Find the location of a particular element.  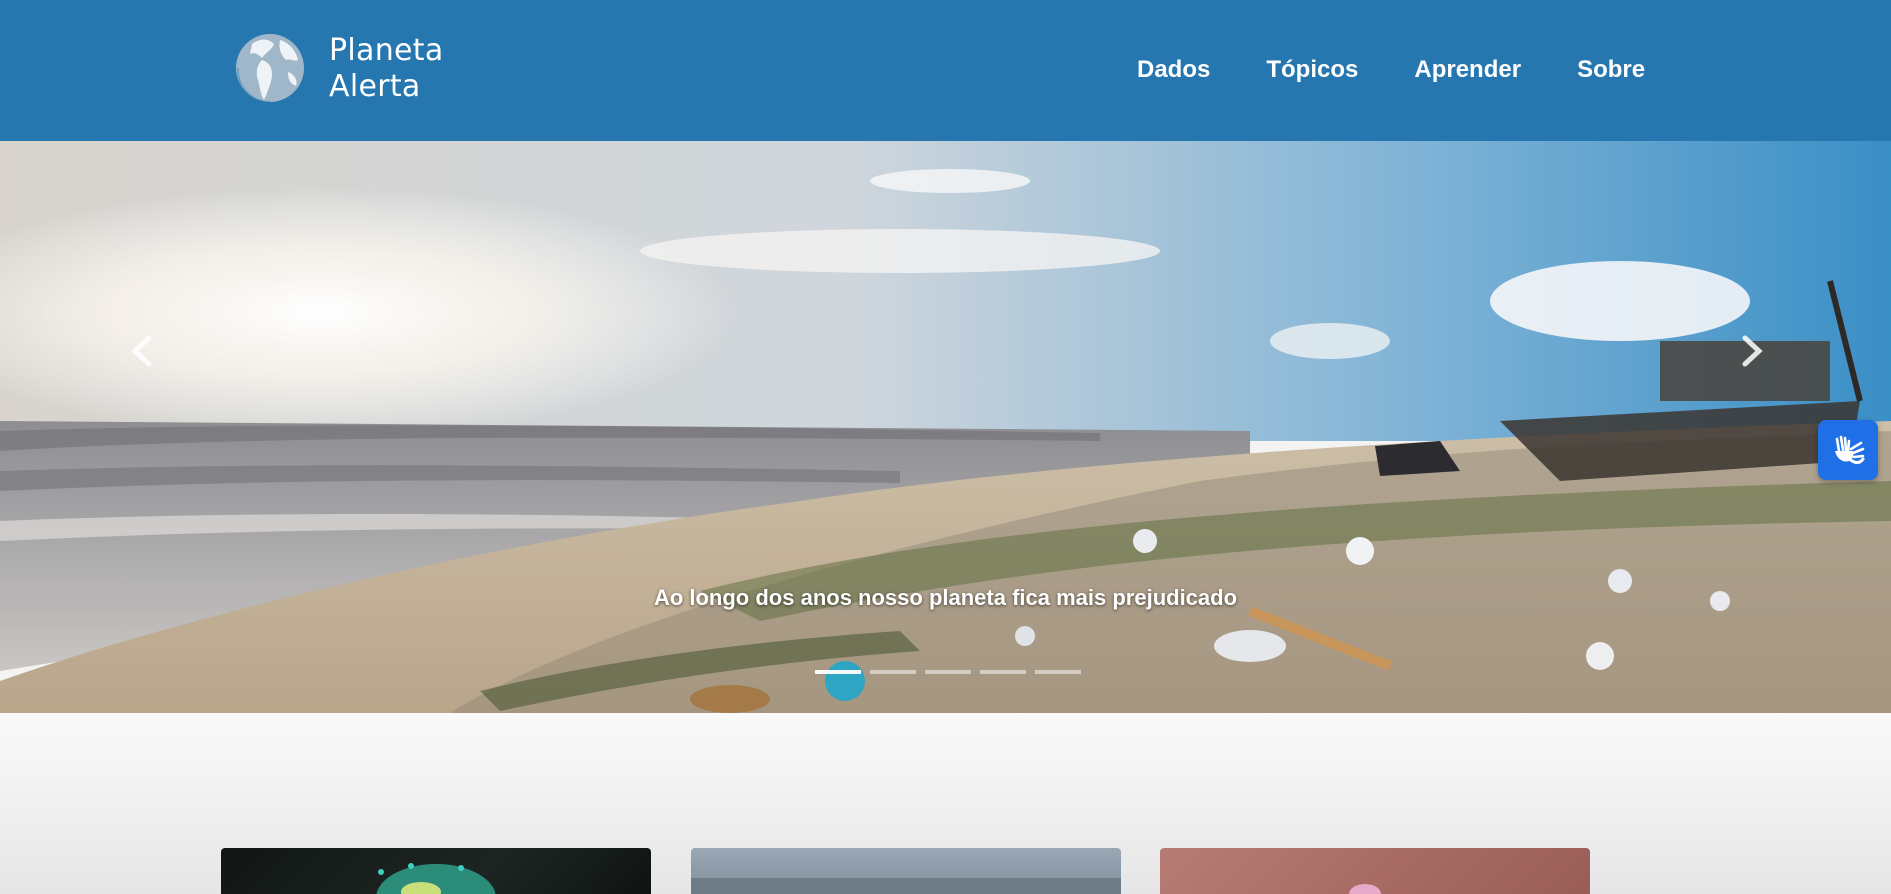

carousel-prev-button is located at coordinates (142, 351).